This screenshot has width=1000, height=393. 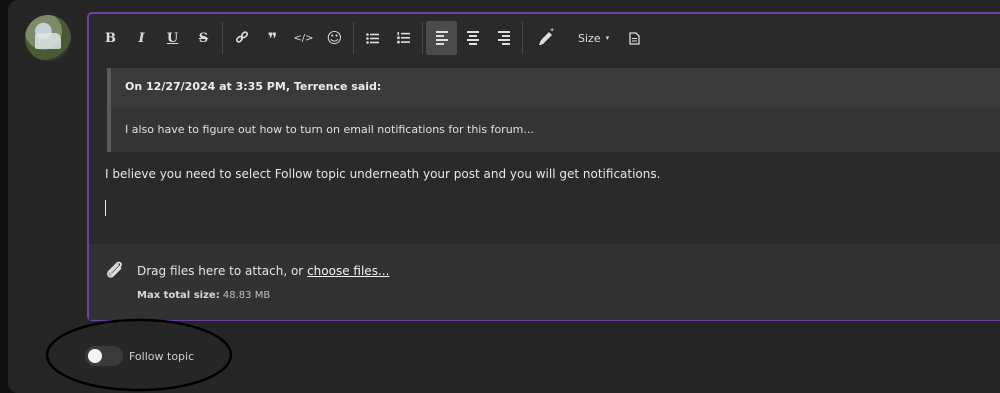 I want to click on link-icon, so click(x=241, y=37).